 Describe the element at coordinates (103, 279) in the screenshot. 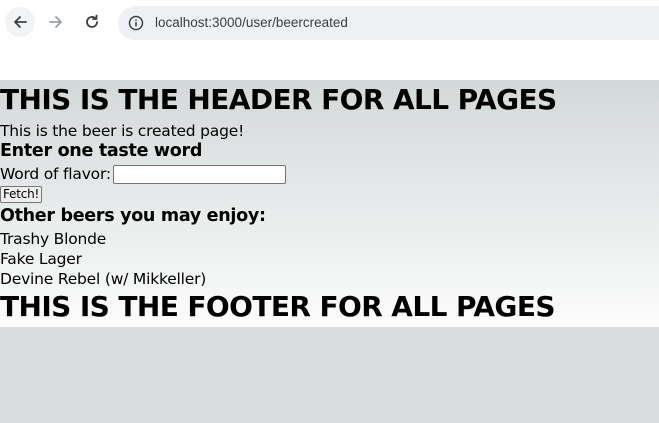

I see `beer-list-item: Devine Rebel (w/ Mikkeller)` at that location.